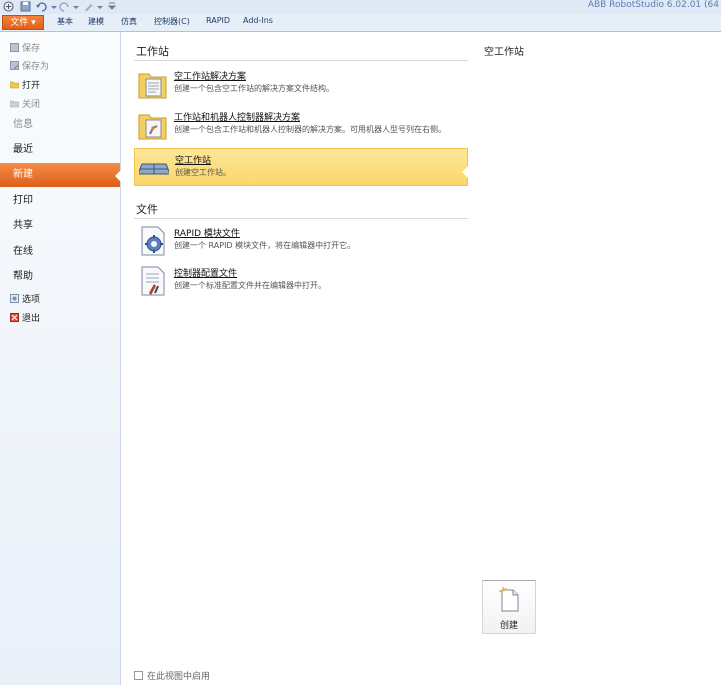 This screenshot has width=721, height=685. Describe the element at coordinates (193, 161) in the screenshot. I see `template-title: 空工作站` at that location.